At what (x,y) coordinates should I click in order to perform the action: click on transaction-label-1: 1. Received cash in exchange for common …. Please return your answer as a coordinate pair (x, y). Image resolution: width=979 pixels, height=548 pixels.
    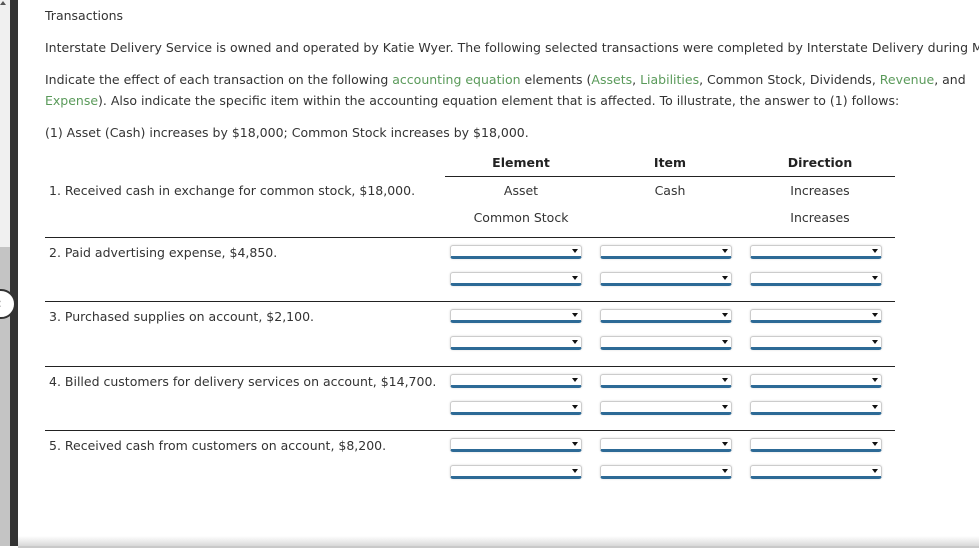
    Looking at the image, I should click on (232, 190).